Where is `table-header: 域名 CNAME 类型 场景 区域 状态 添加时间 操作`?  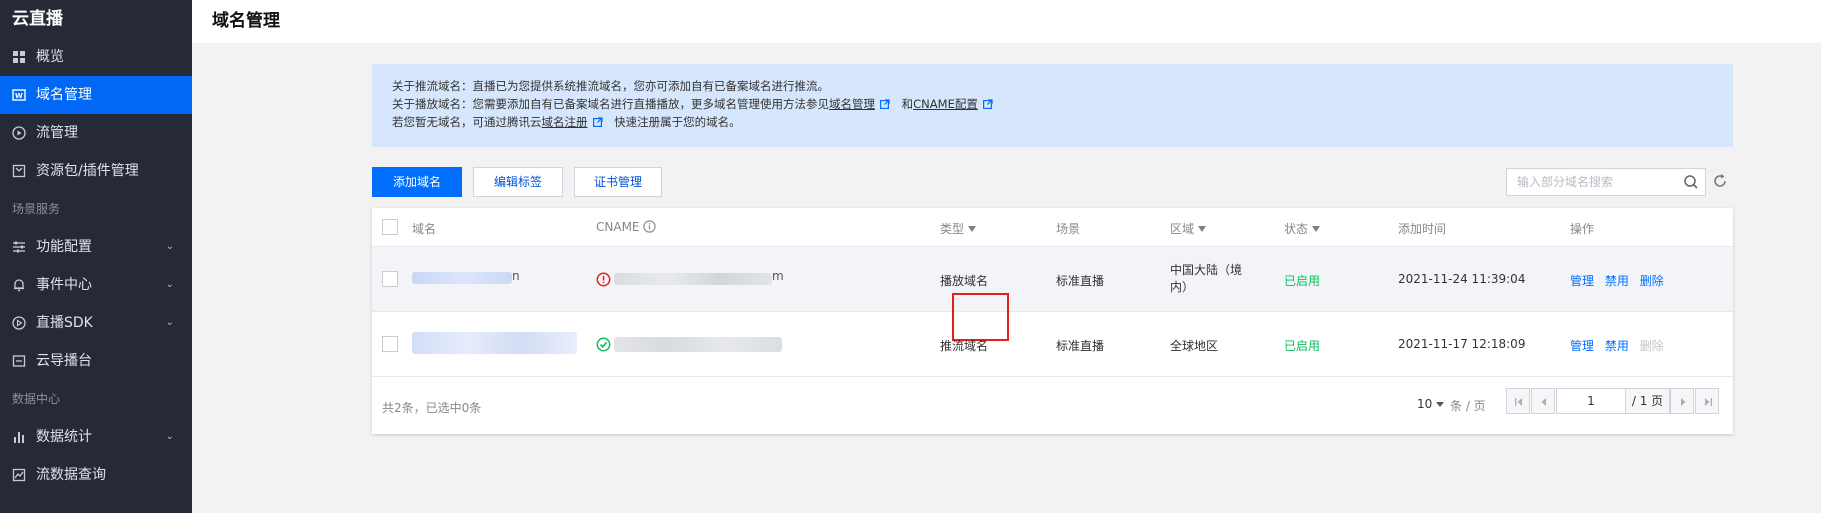 table-header: 域名 CNAME 类型 场景 区域 状态 添加时间 操作 is located at coordinates (1052, 227).